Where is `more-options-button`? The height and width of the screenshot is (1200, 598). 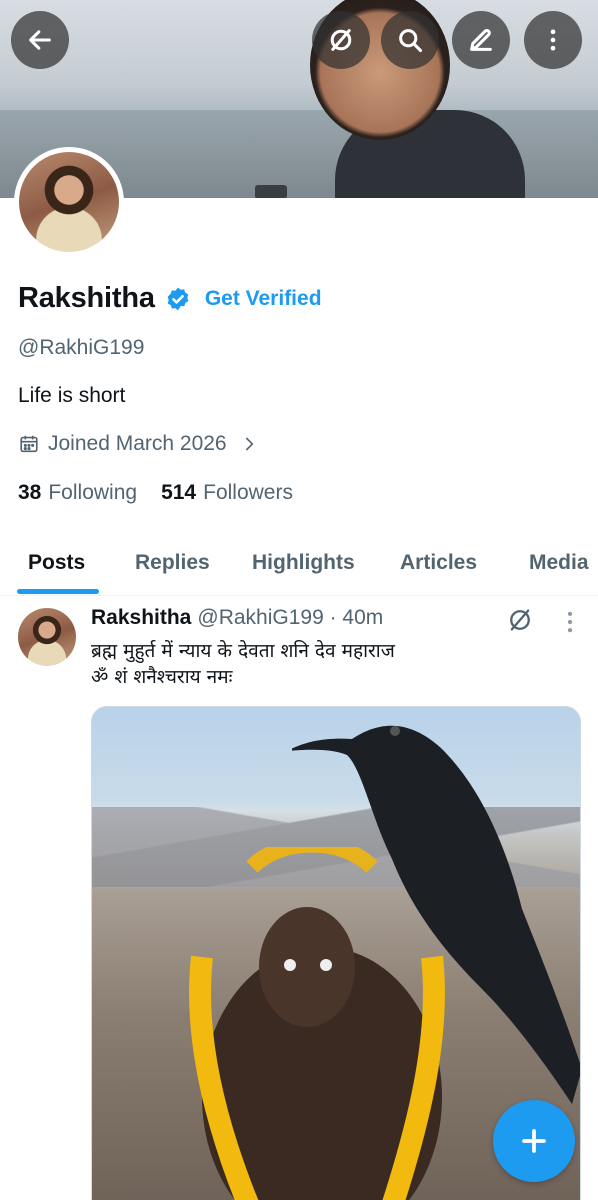
more-options-button is located at coordinates (553, 40).